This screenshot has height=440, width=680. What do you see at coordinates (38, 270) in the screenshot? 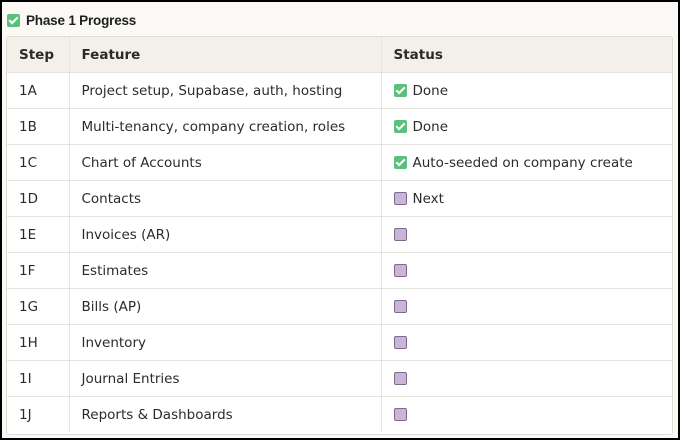
I see `step-cell: 1F` at bounding box center [38, 270].